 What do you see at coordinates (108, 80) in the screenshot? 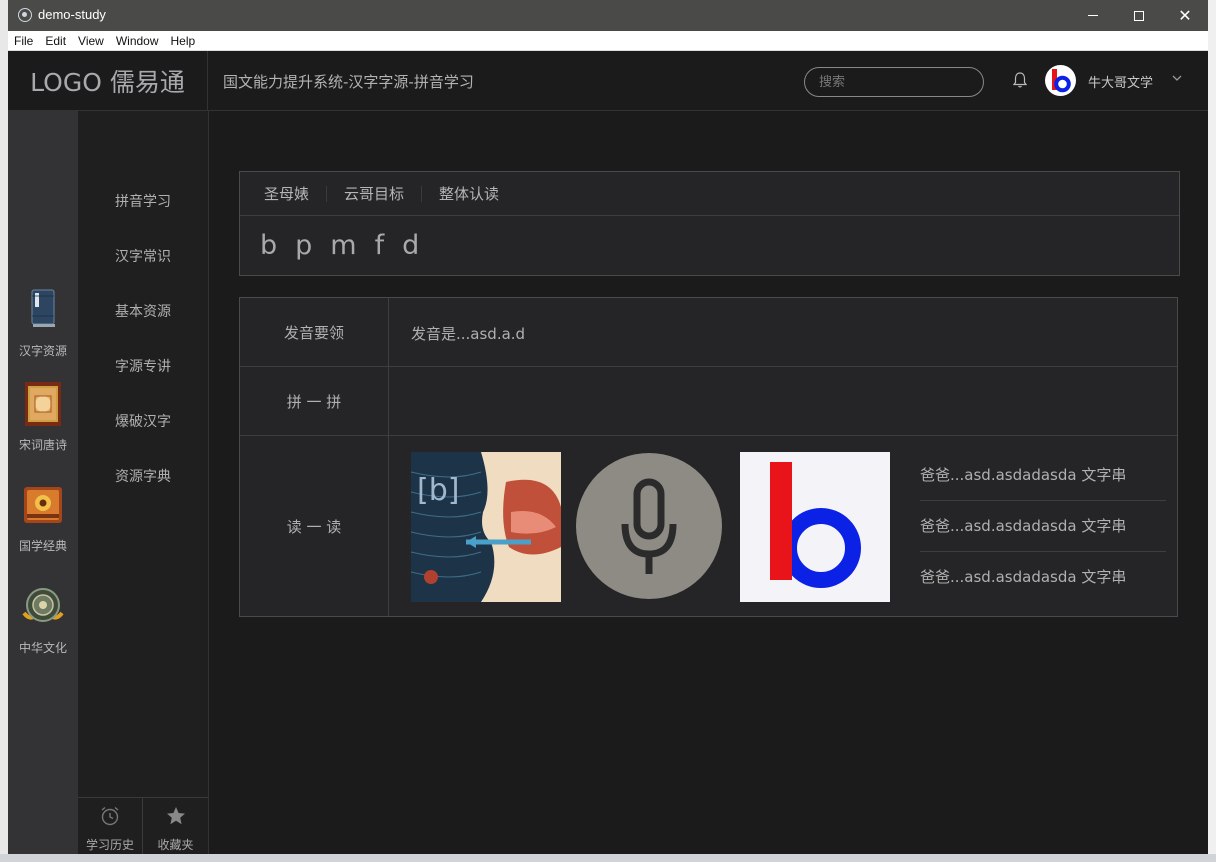
I see `logo: LOGO 儒易通` at bounding box center [108, 80].